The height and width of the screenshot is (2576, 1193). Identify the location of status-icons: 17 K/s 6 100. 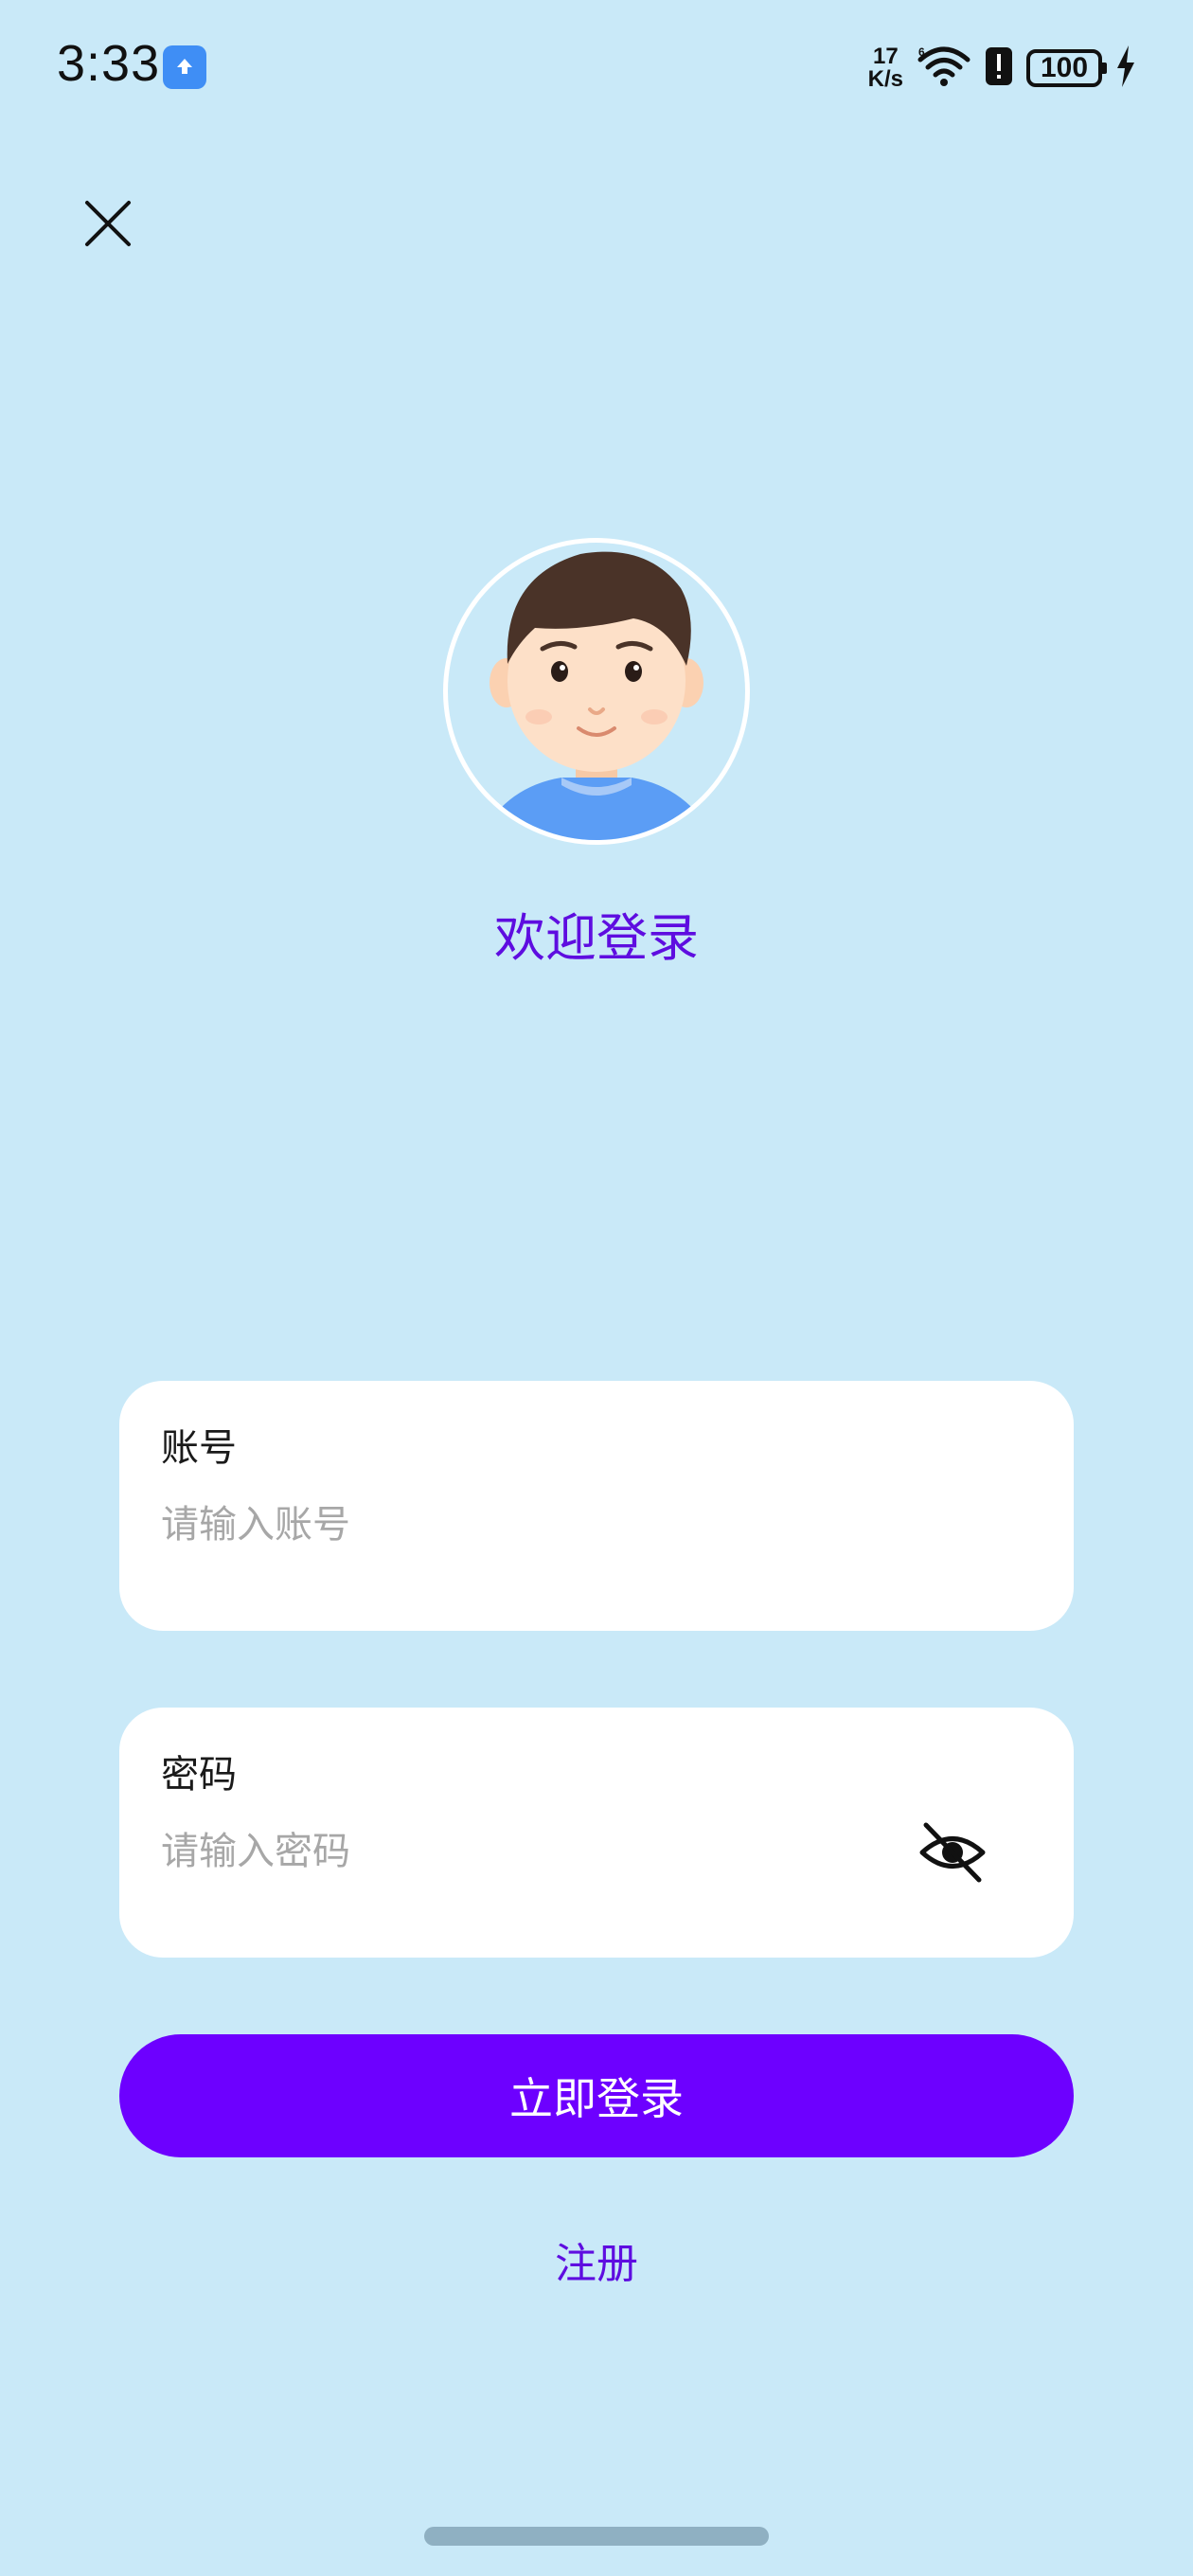
(1002, 68).